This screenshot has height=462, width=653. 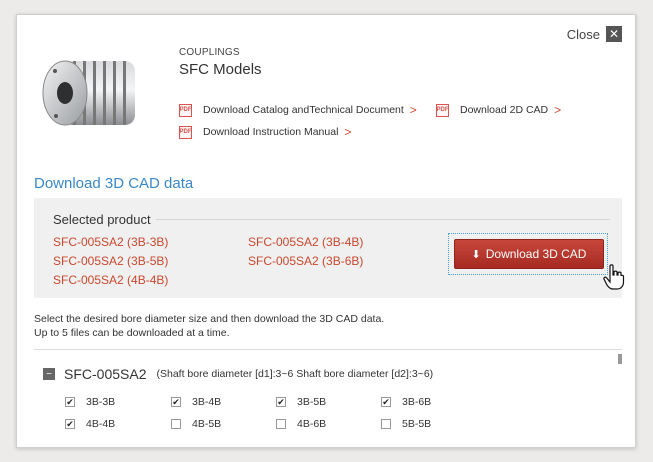 I want to click on bore-option-4b-6b: 4B-6B, so click(x=301, y=424).